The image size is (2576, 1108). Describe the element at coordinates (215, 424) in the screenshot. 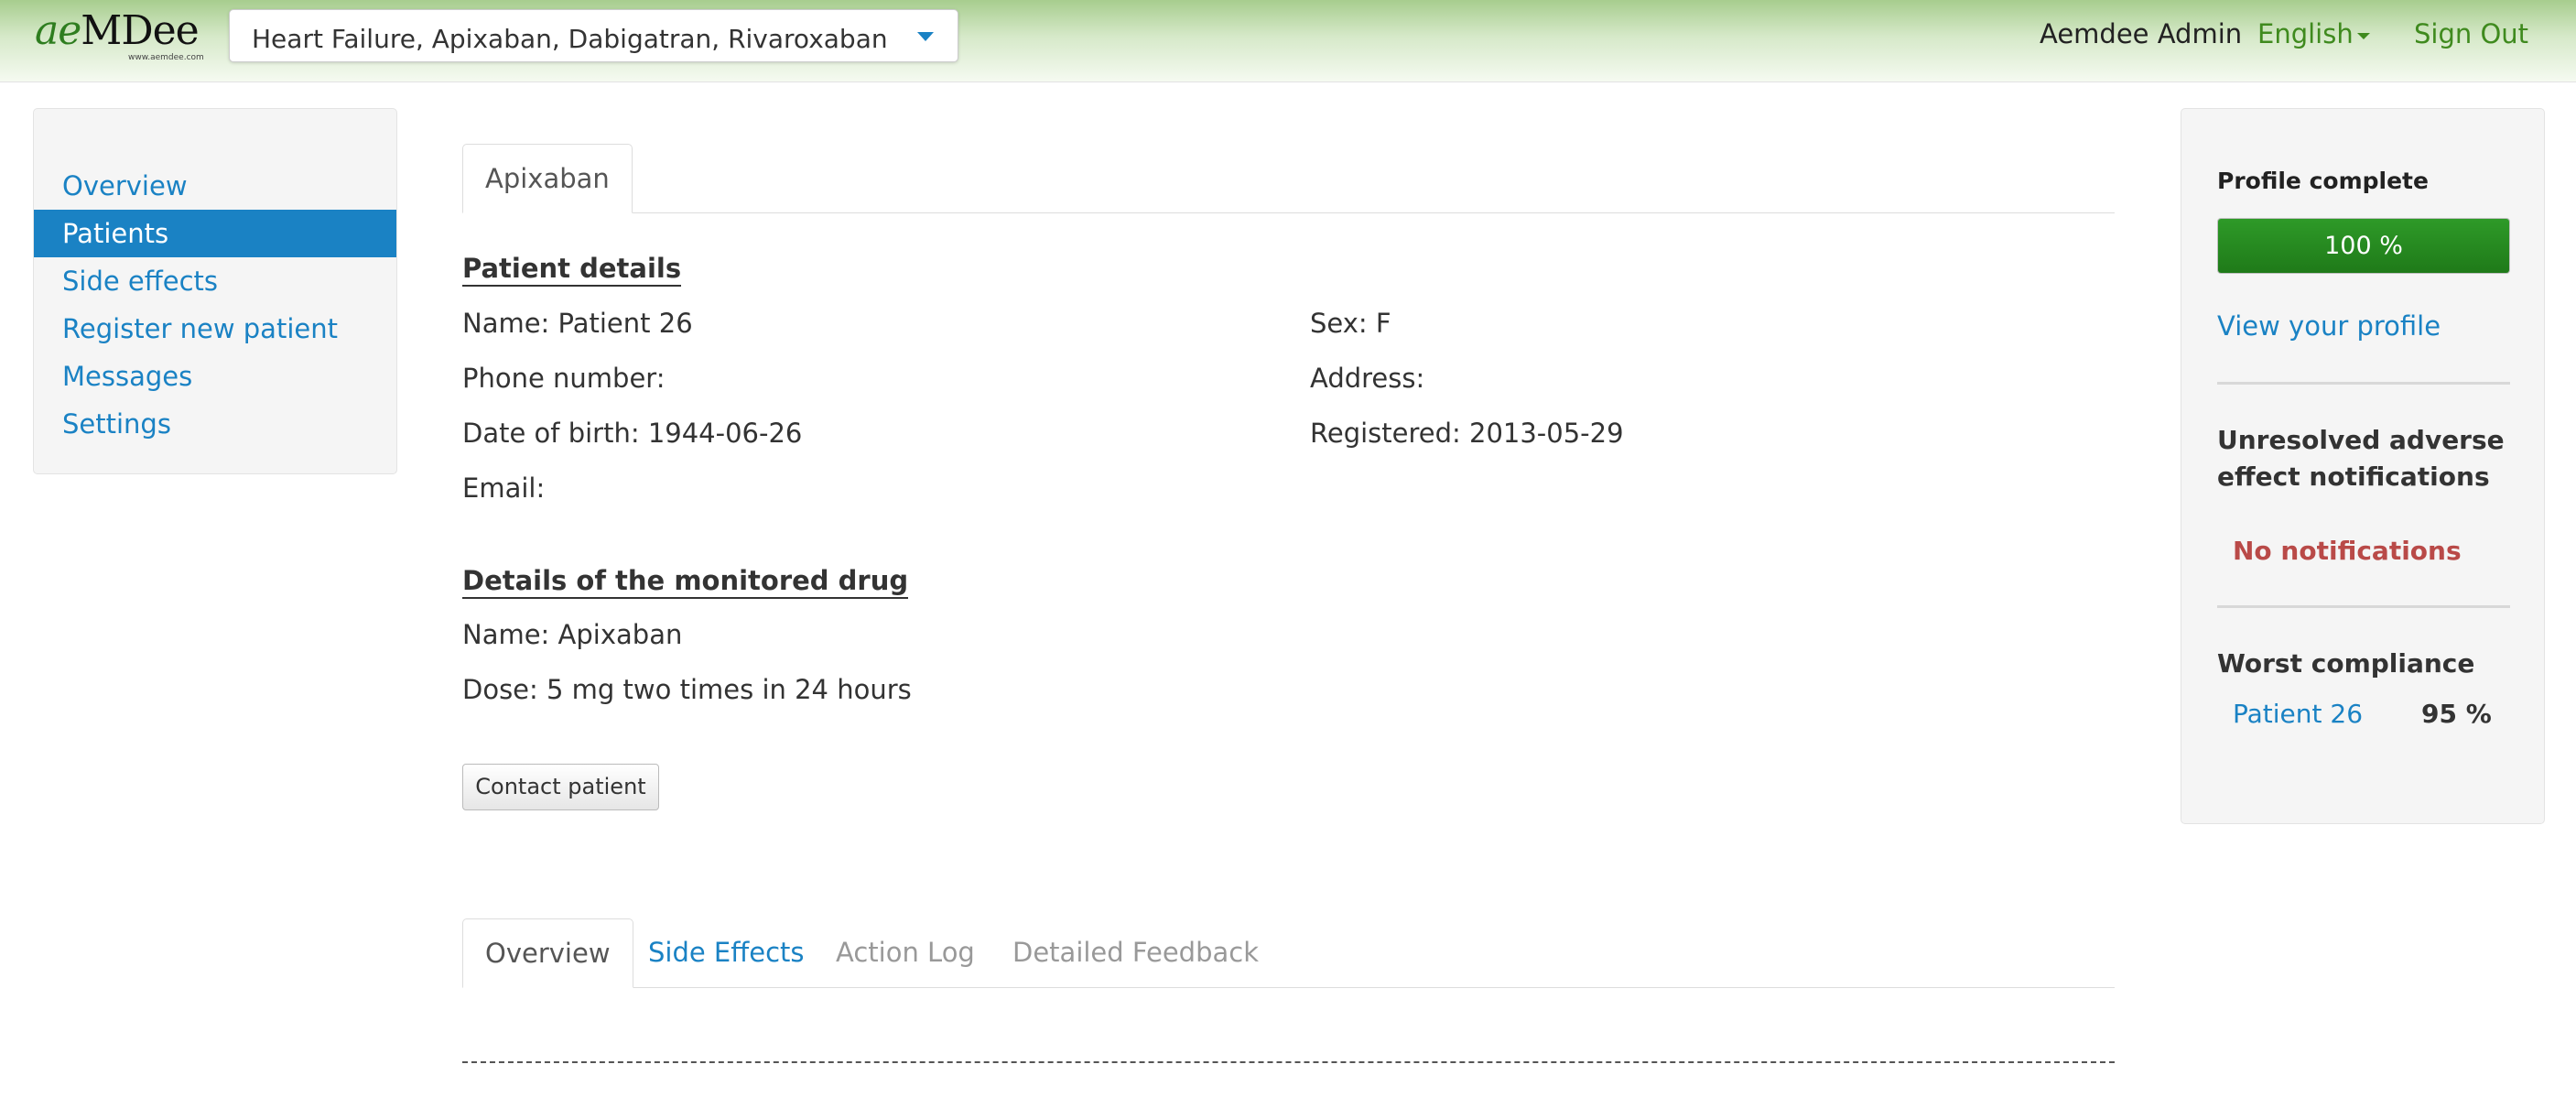

I see `sidebar-item-settings: Settings` at that location.